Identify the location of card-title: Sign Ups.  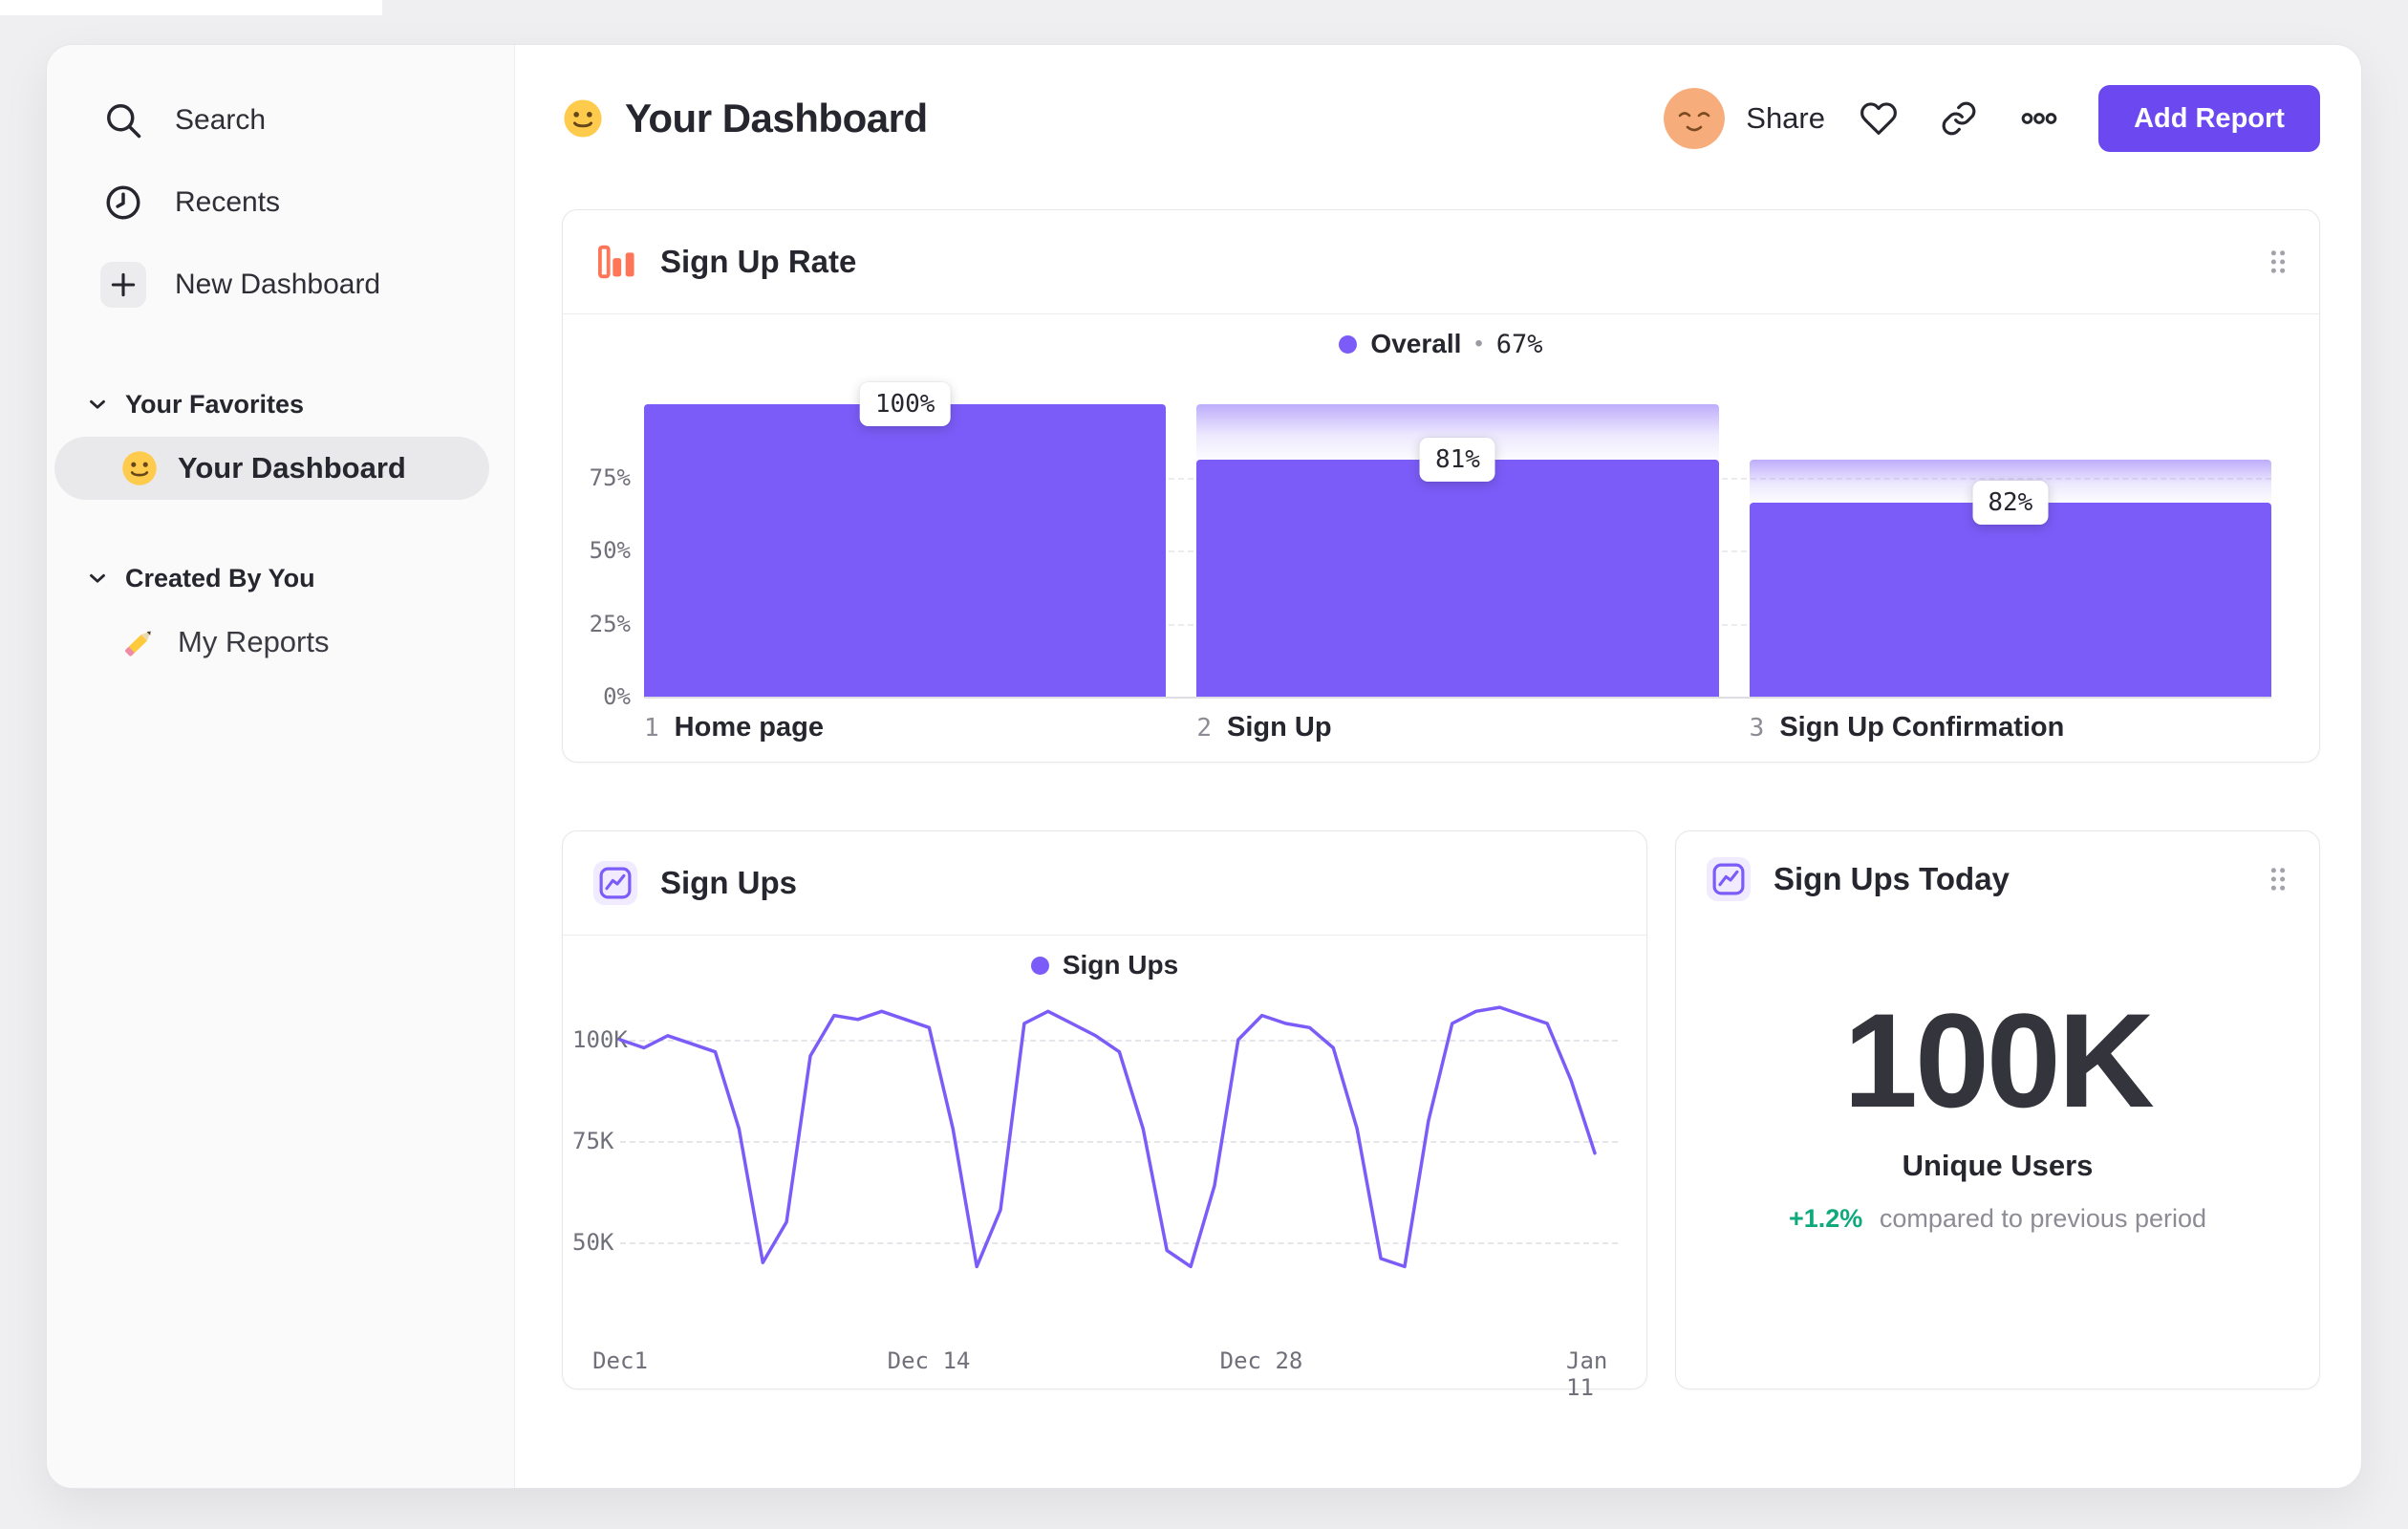
(729, 882).